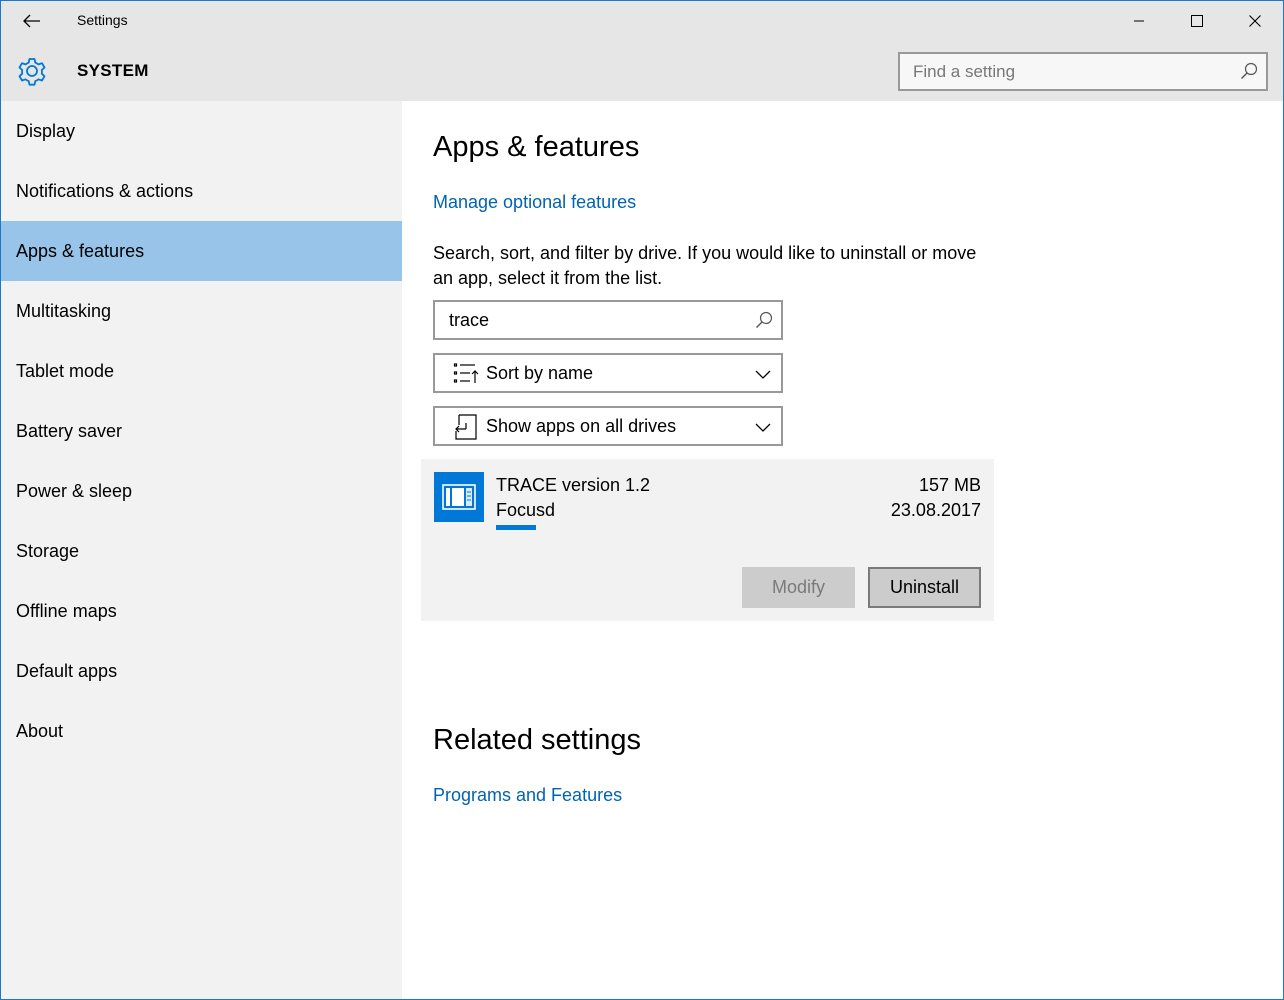  Describe the element at coordinates (1071, 71) in the screenshot. I see `find-setting-input` at that location.